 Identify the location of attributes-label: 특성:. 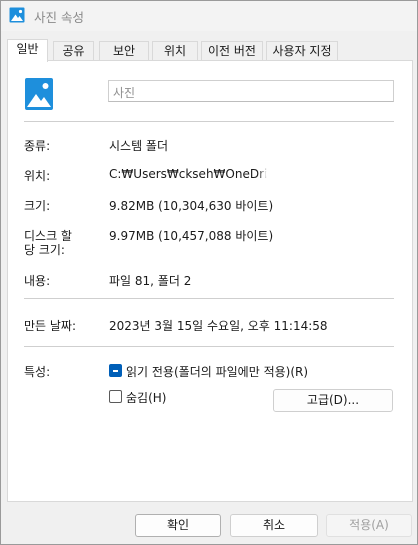
(37, 372).